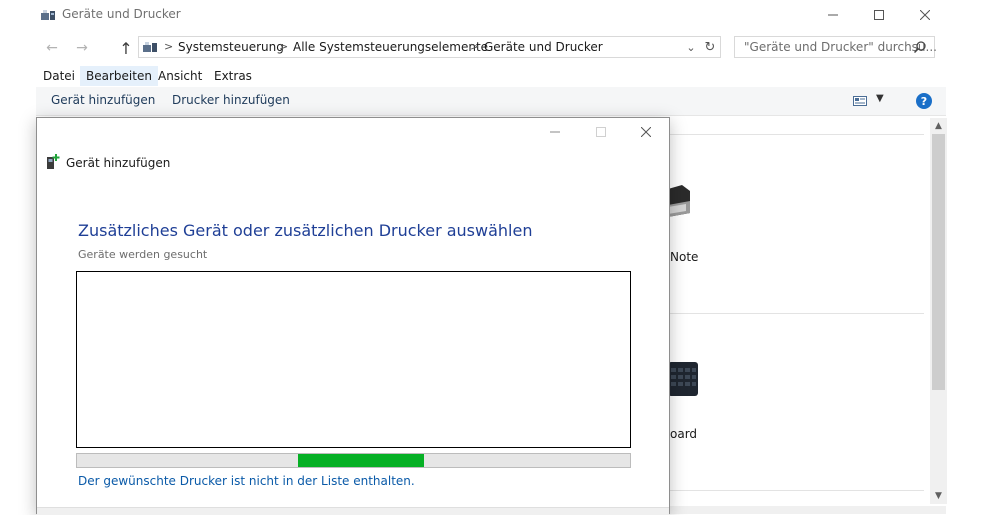 This screenshot has height=515, width=982. What do you see at coordinates (920, 47) in the screenshot?
I see `search-icon` at bounding box center [920, 47].